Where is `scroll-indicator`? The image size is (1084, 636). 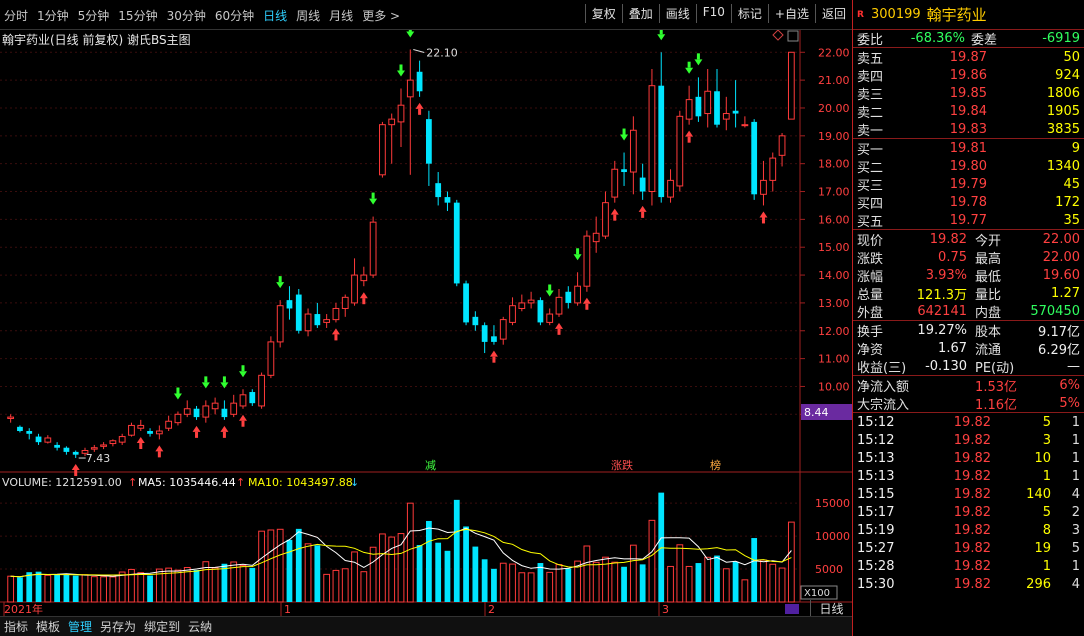 scroll-indicator is located at coordinates (792, 609).